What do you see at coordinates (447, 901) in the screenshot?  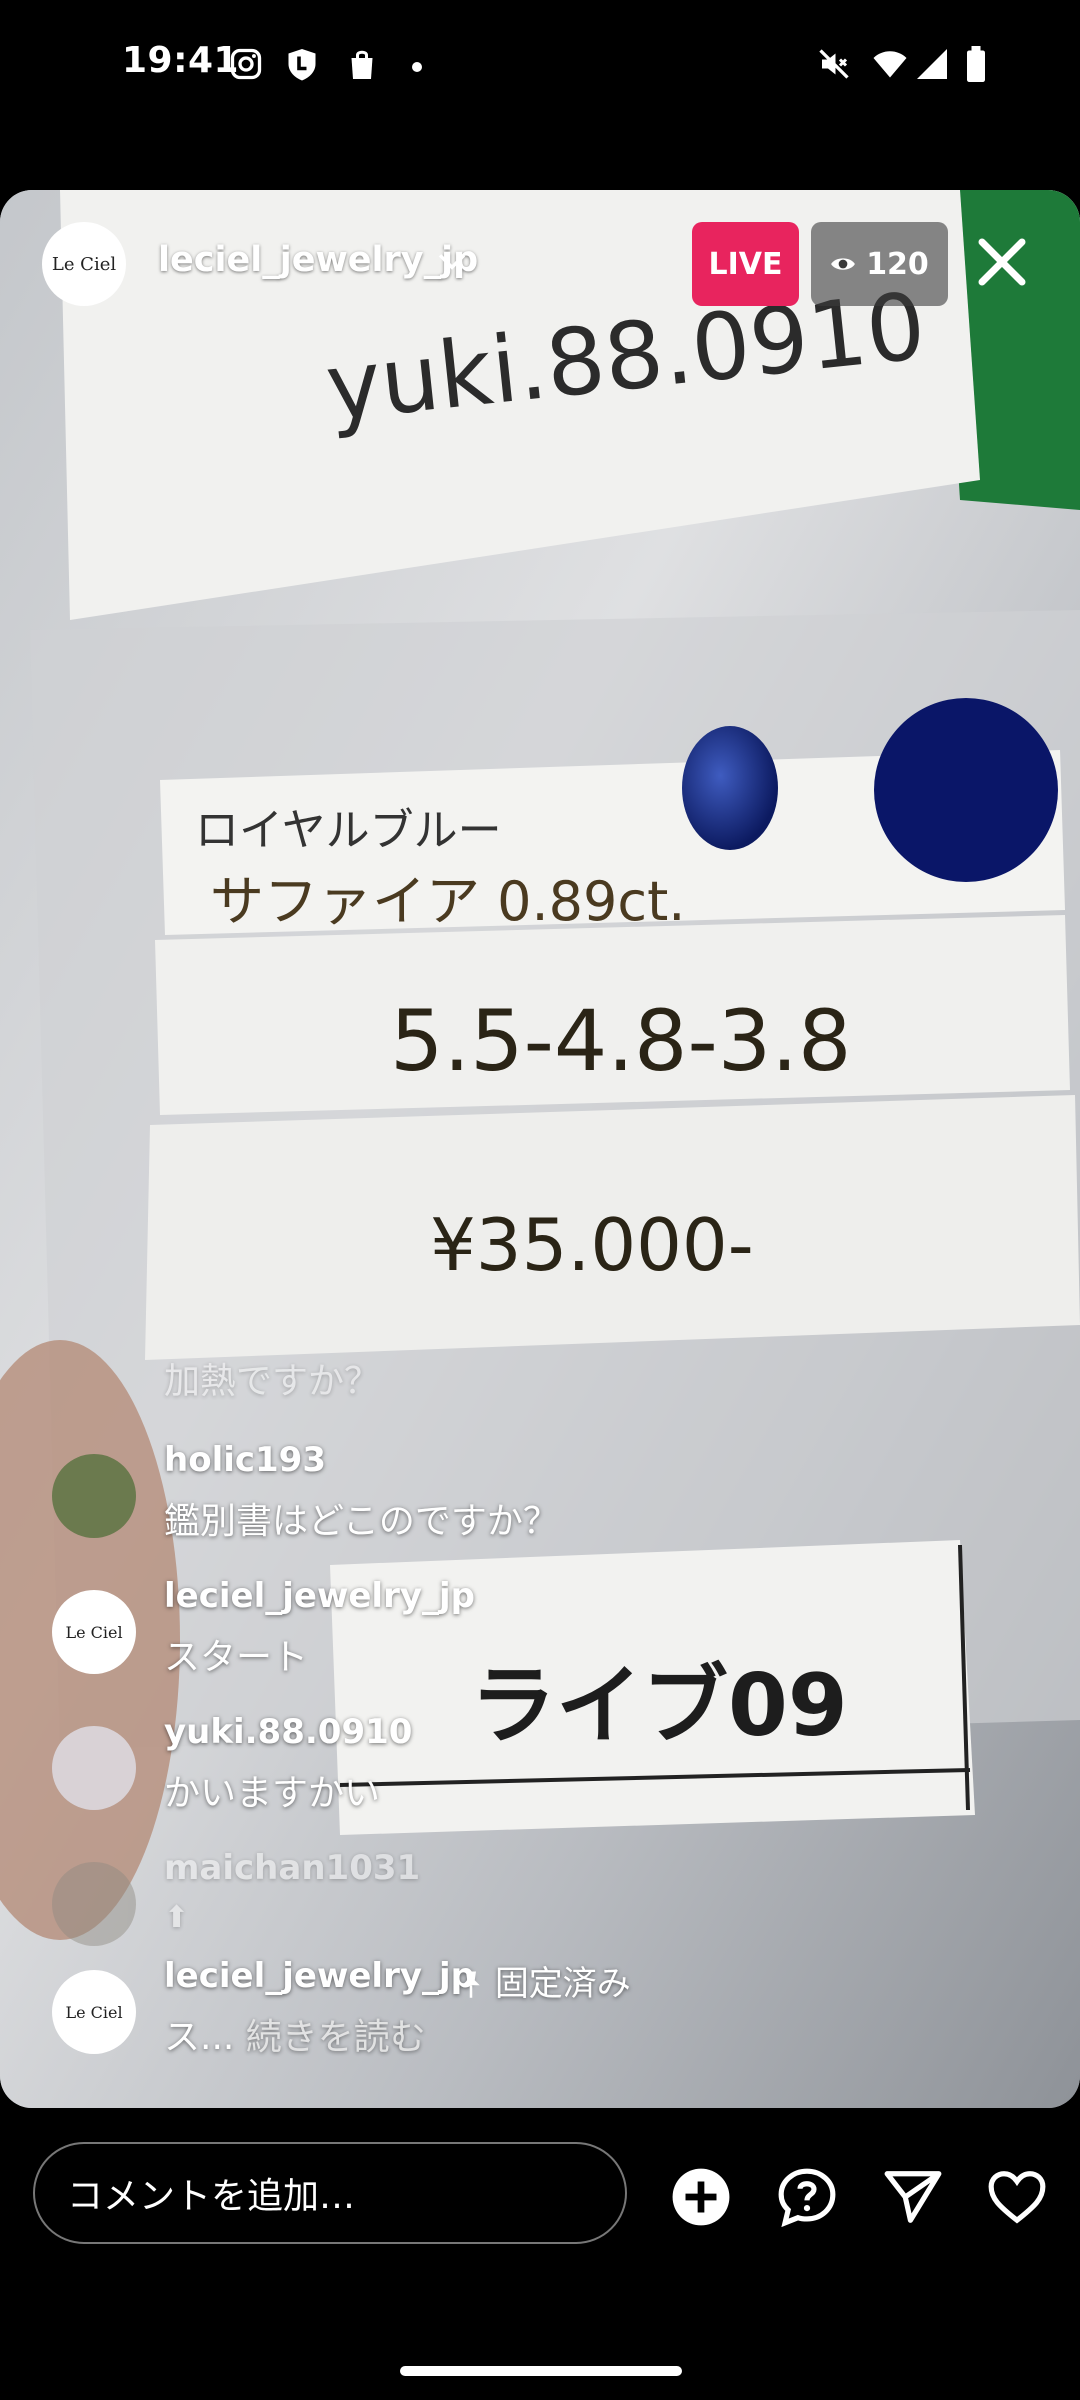 I see `svg-text: サファイア 0.89ct.` at bounding box center [447, 901].